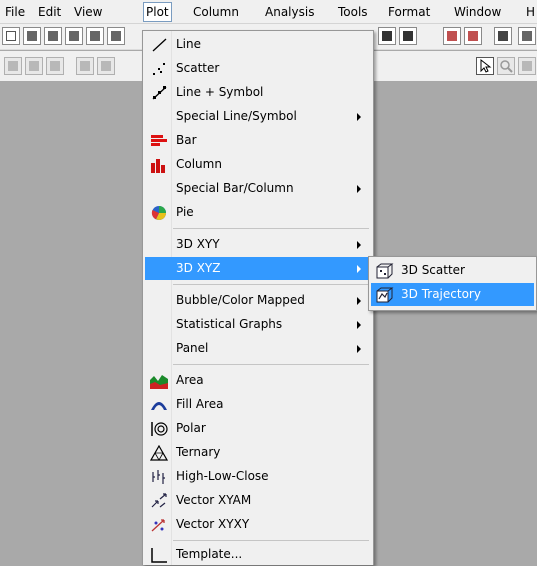 Image resolution: width=537 pixels, height=566 pixels. I want to click on menu-plot: Plot, so click(157, 12).